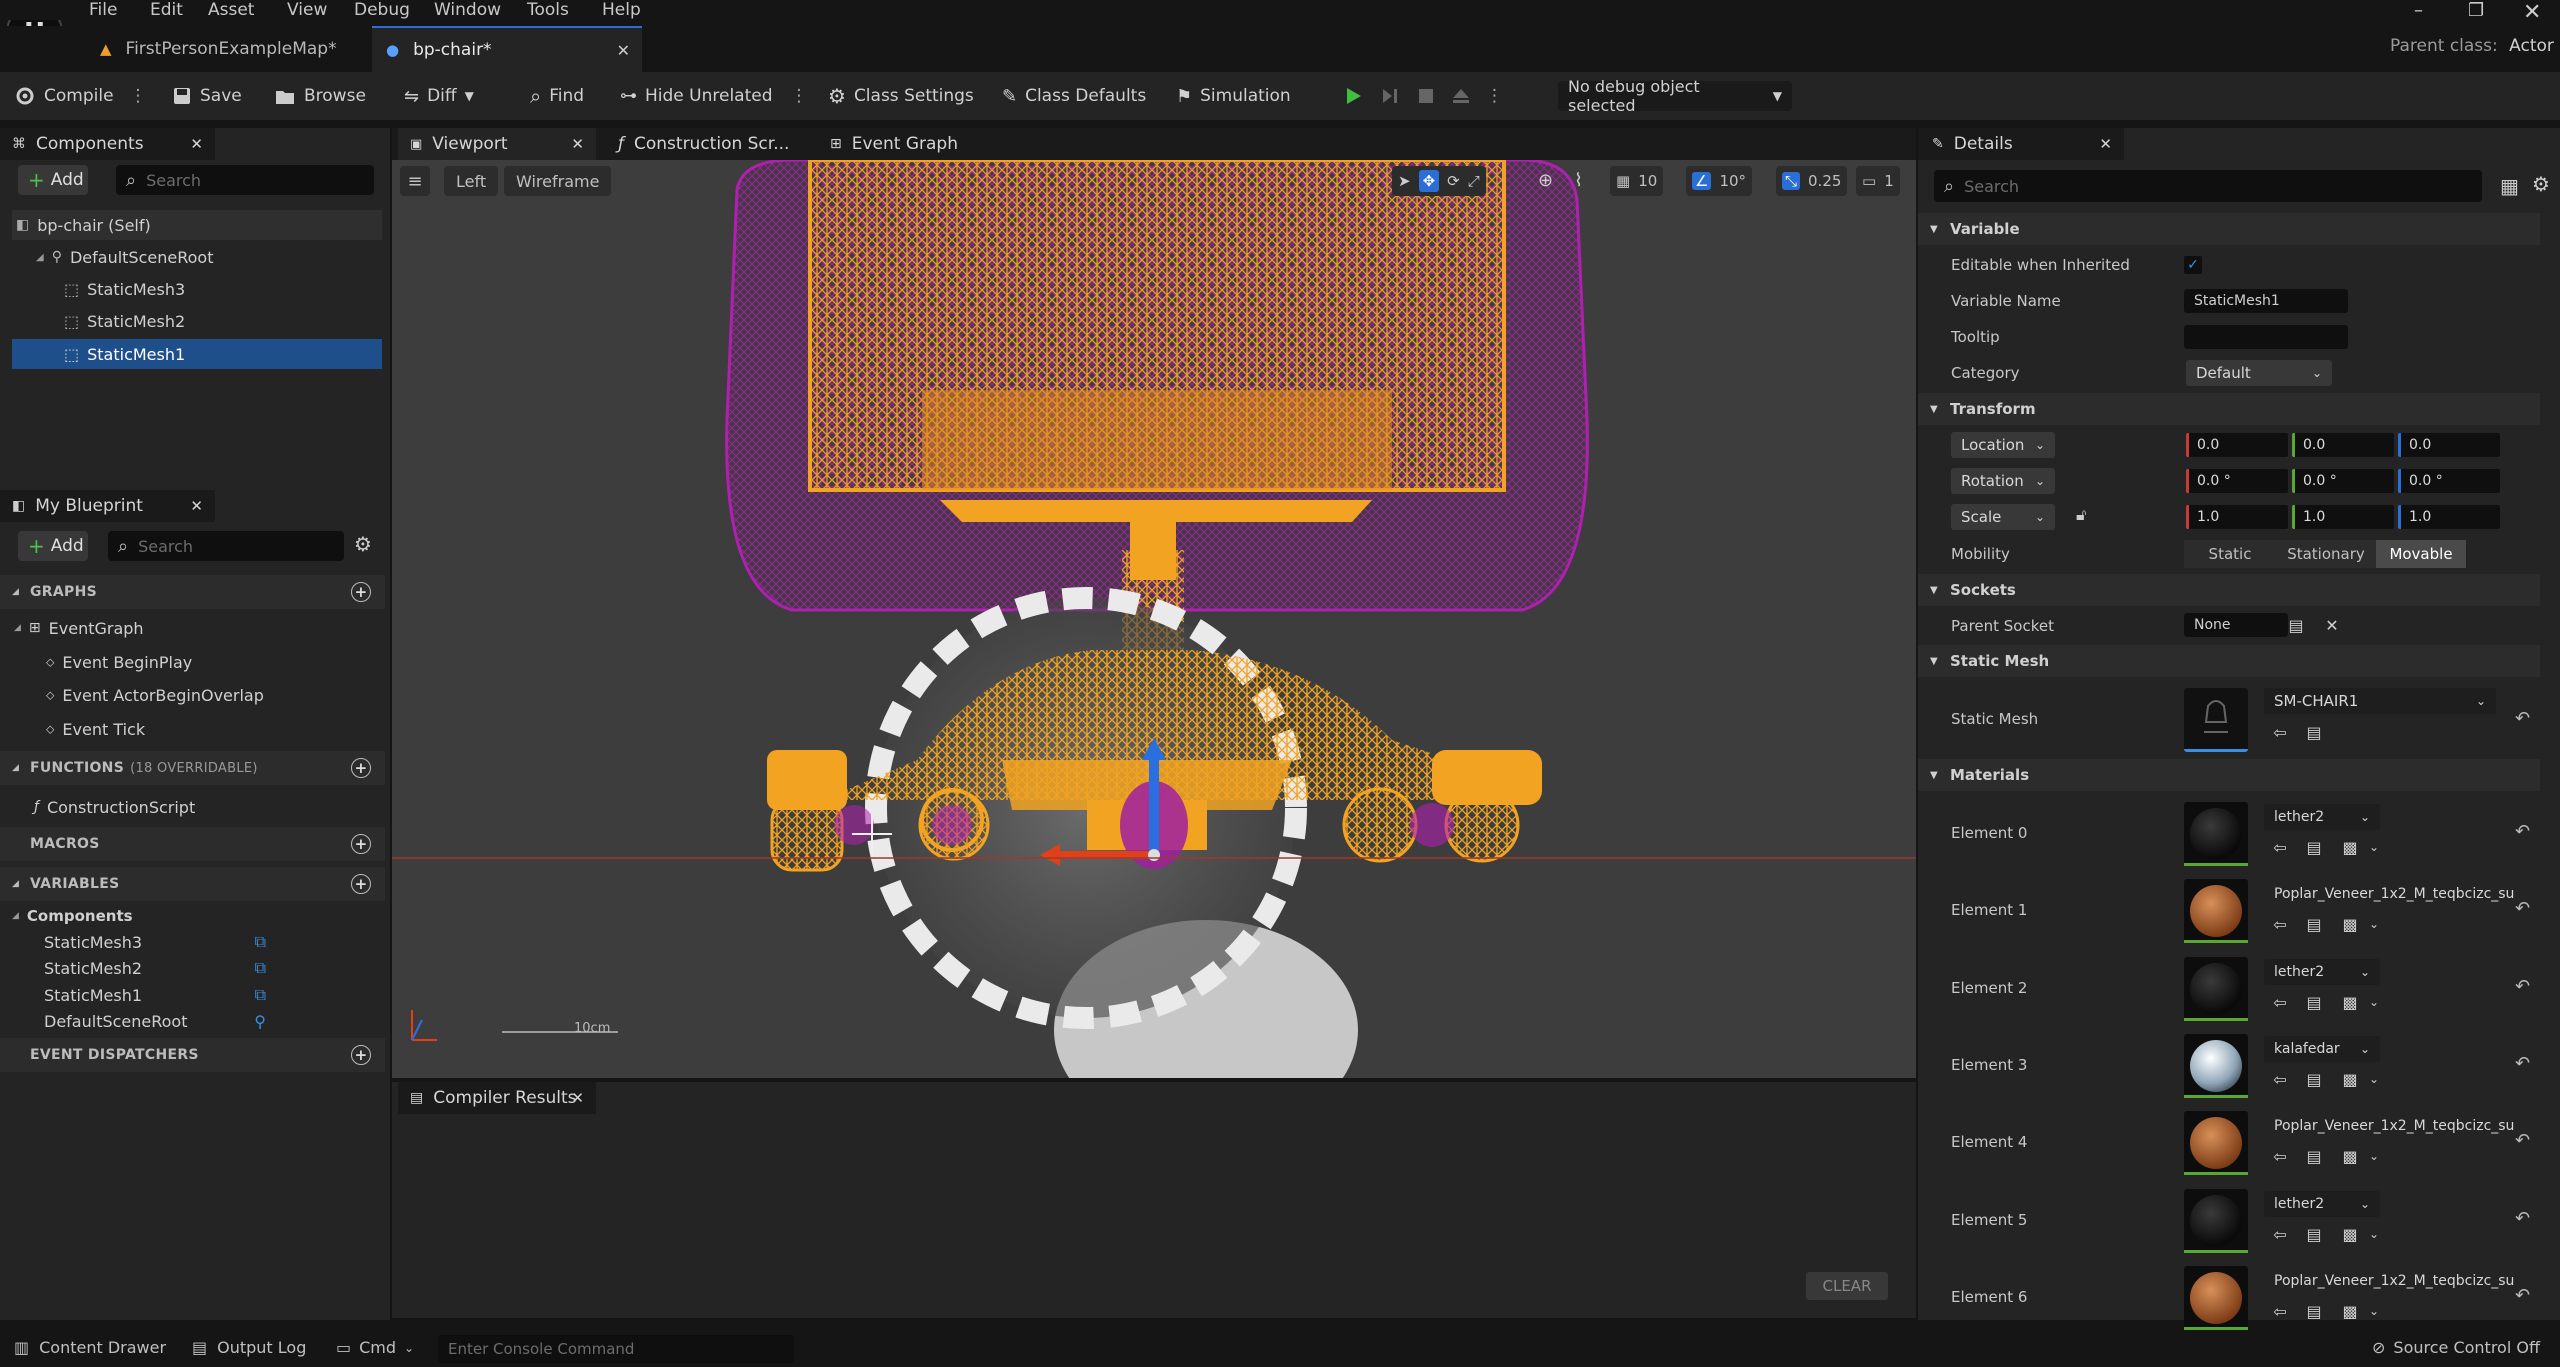 The image size is (2560, 1367). I want to click on menu-file: File, so click(103, 10).